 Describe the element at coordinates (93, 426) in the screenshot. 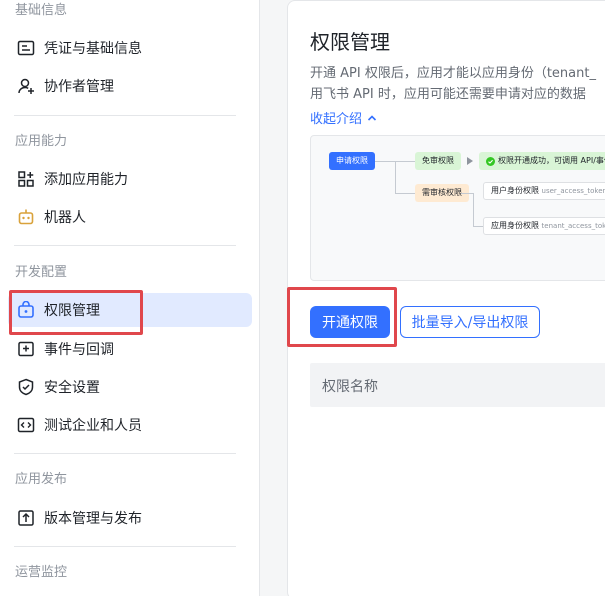

I see `sidebar-item-label: 测试企业和人员` at that location.